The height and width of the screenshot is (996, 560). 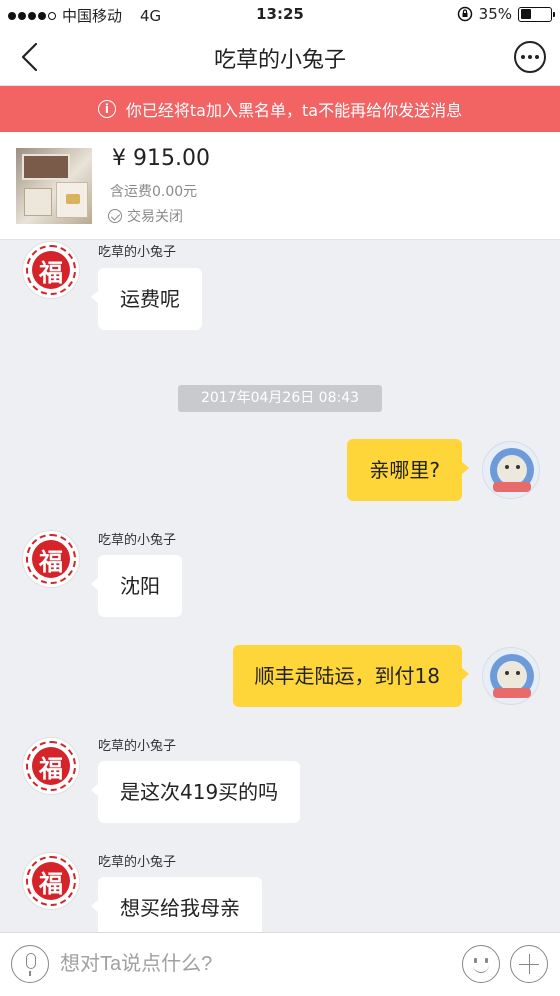 What do you see at coordinates (351, 676) in the screenshot?
I see `message-bubble: 顺丰走陆运，到付18` at bounding box center [351, 676].